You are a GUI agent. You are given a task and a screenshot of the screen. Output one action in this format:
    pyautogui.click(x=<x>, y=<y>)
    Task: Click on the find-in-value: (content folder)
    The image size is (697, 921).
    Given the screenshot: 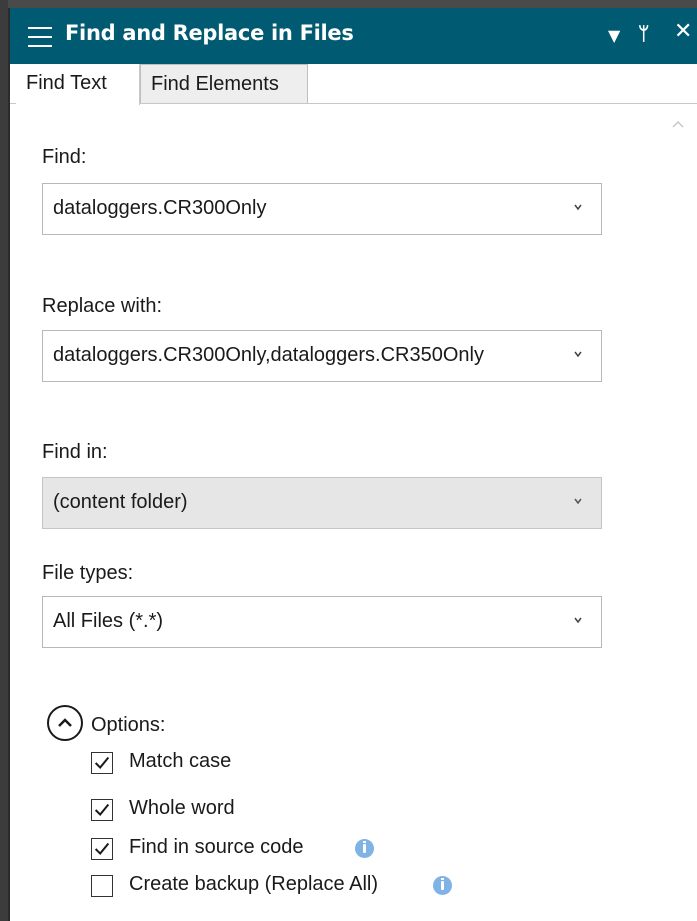 What is the action you would take?
    pyautogui.click(x=120, y=502)
    